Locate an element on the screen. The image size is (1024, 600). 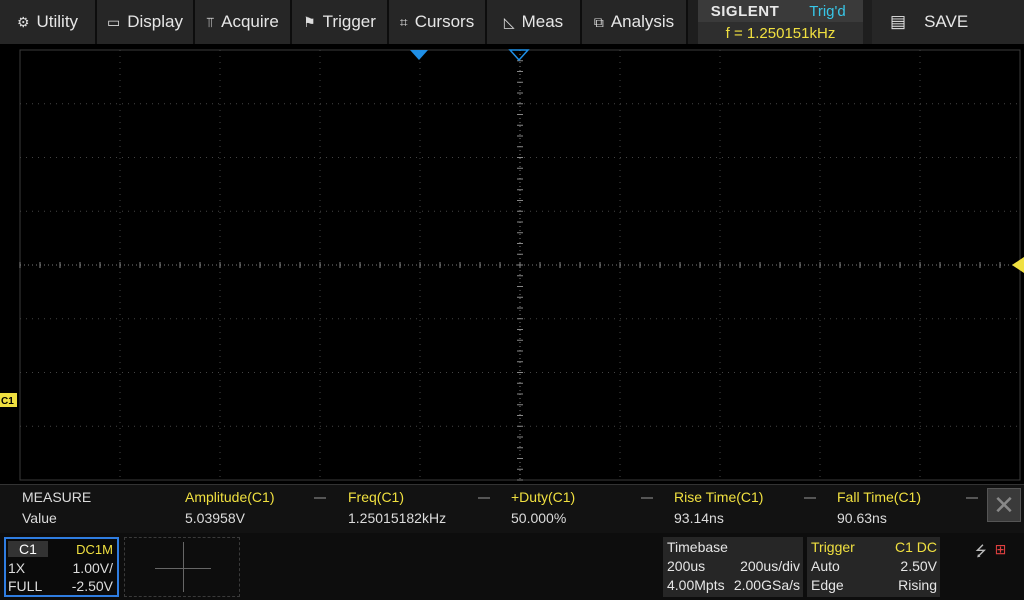
timebase-memory: 4.00Mpts is located at coordinates (696, 585).